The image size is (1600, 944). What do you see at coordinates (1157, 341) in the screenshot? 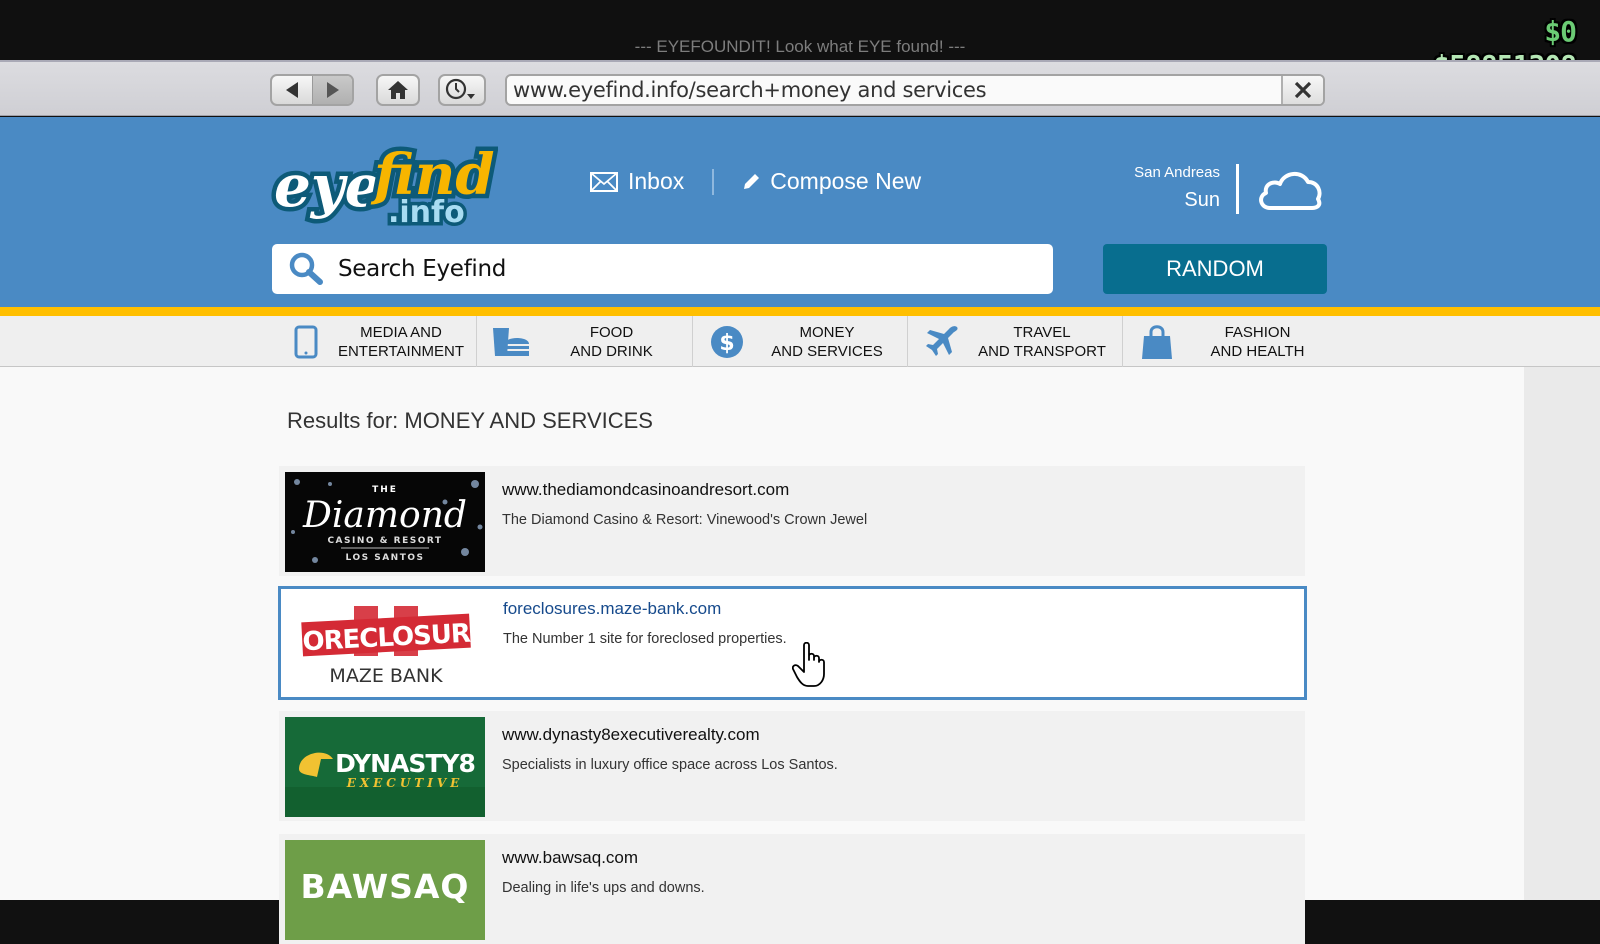
I see `shopping-bag-icon` at bounding box center [1157, 341].